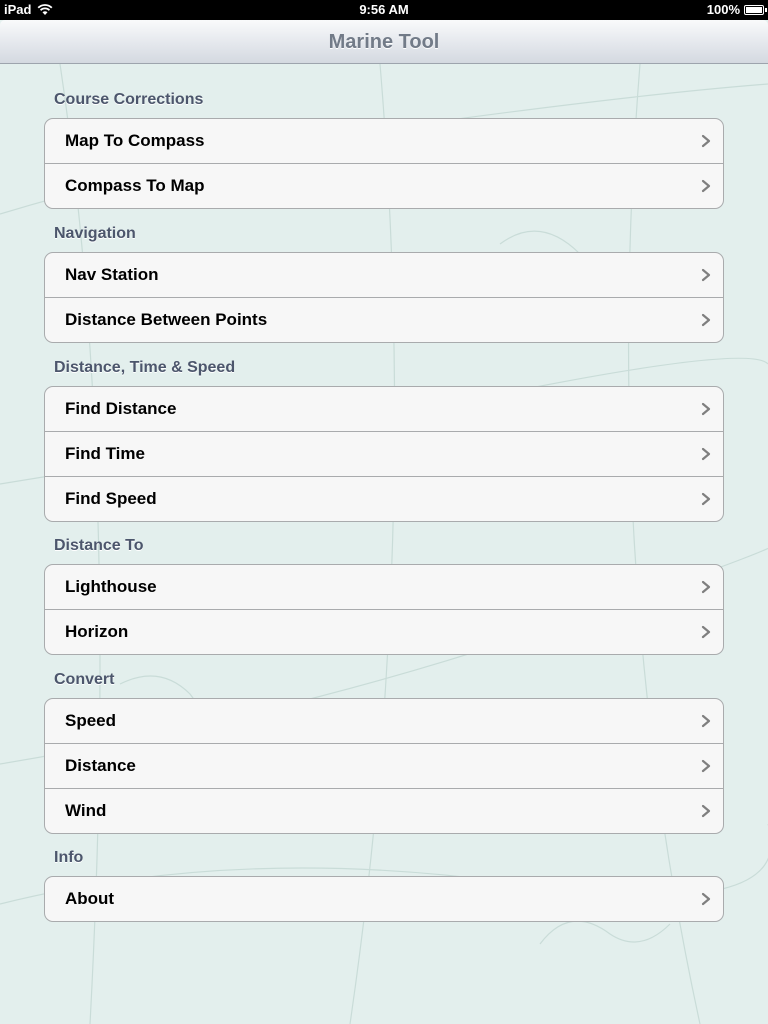 The width and height of the screenshot is (768, 1024). I want to click on navigation-bar: Marine Tool, so click(384, 42).